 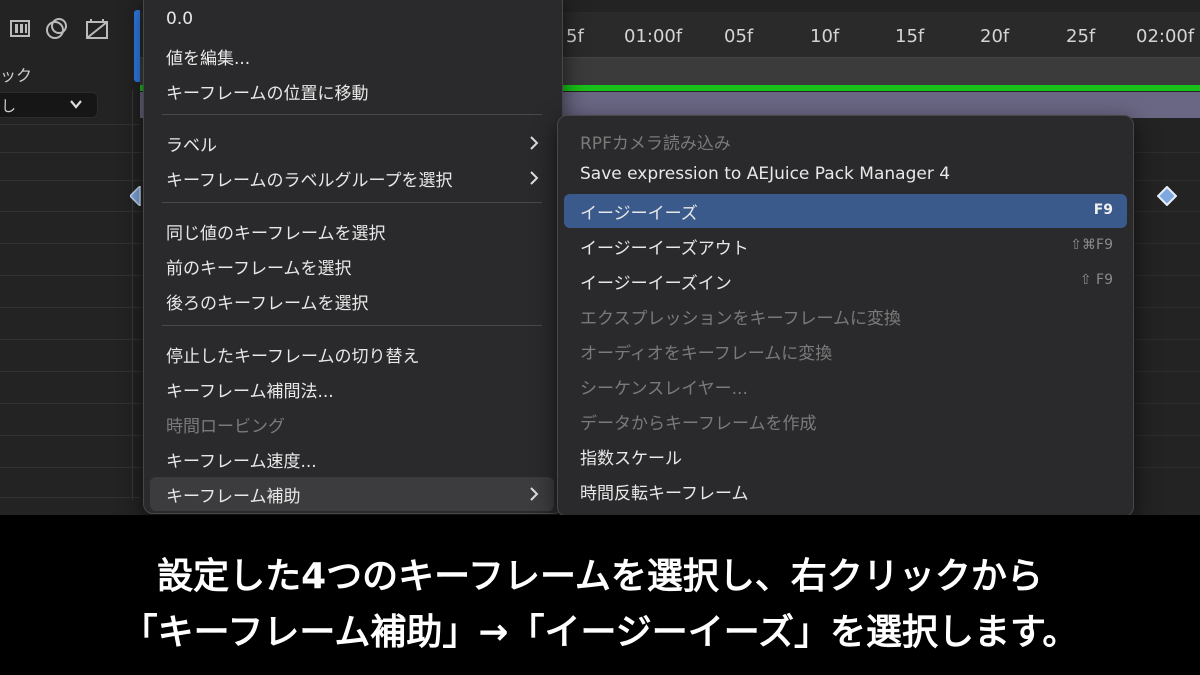 What do you see at coordinates (225, 427) in the screenshot?
I see `menu-item-label: 時間ロービング` at bounding box center [225, 427].